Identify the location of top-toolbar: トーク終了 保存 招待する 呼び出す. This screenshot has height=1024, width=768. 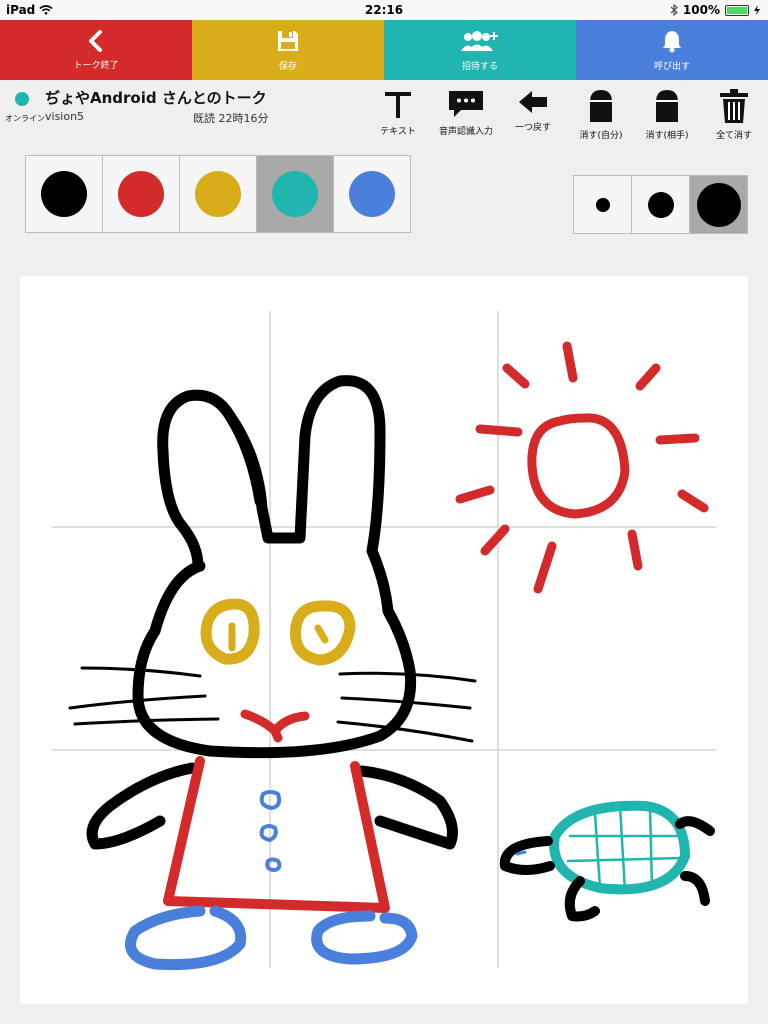
(384, 50).